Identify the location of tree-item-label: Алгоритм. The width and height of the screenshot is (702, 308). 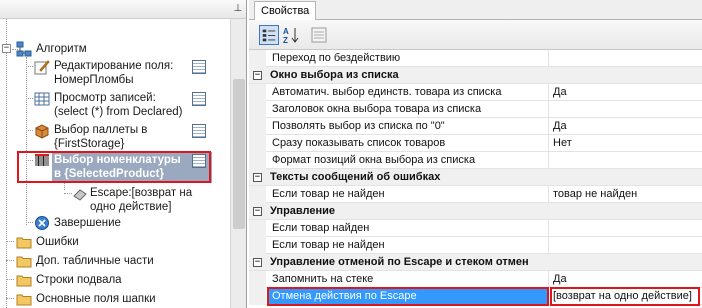
(61, 49).